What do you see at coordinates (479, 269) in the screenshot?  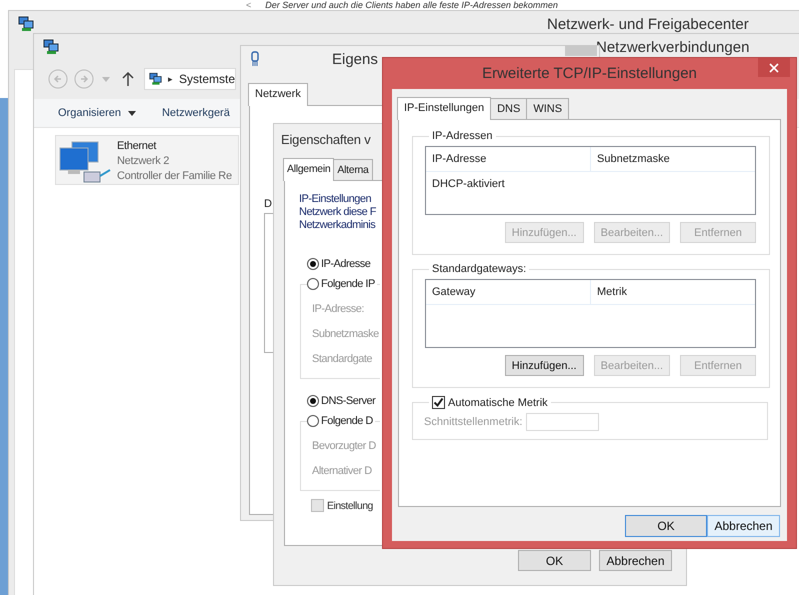 I see `group-label: Standardgateways:` at bounding box center [479, 269].